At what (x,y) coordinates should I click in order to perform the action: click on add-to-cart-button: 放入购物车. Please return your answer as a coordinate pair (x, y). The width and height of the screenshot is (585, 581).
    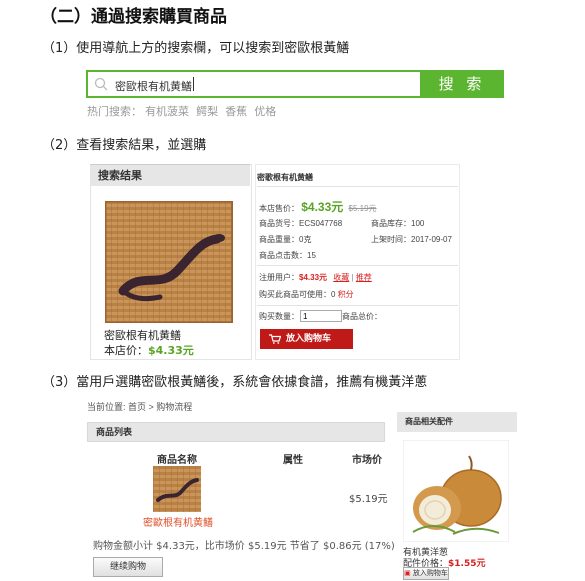
    Looking at the image, I should click on (306, 339).